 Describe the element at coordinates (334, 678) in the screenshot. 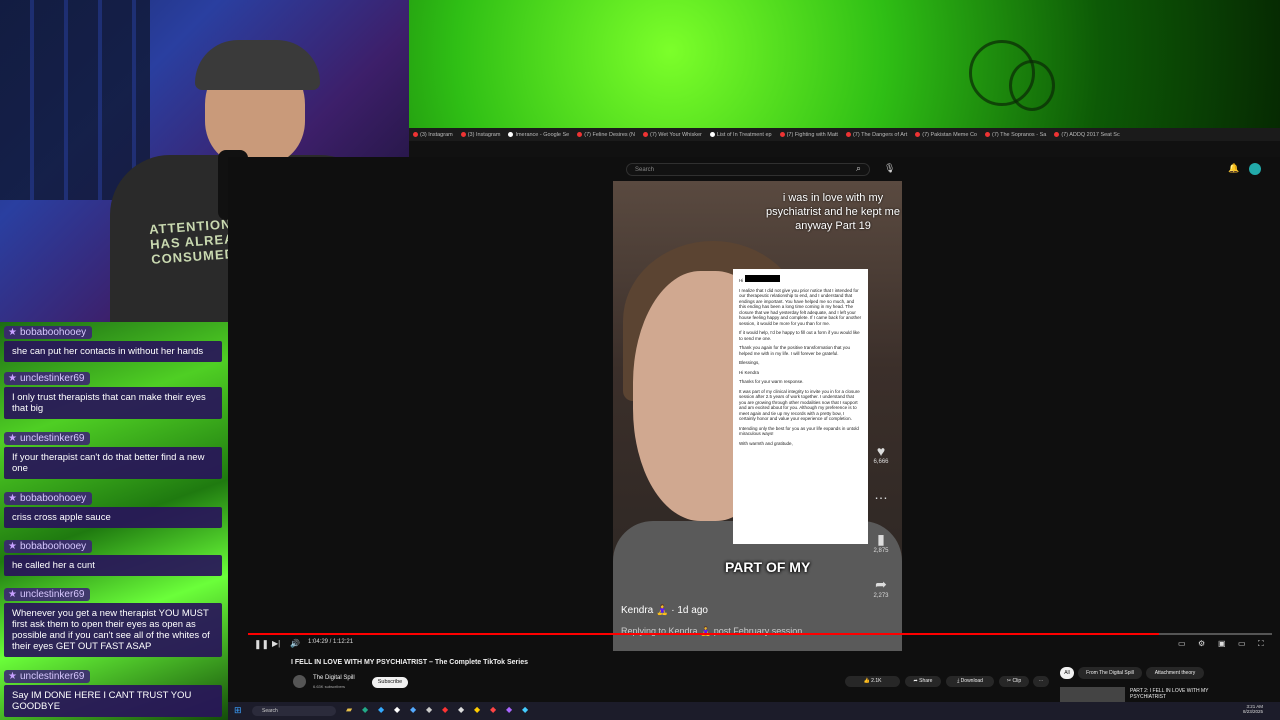

I see `channel-name: The Digital Spill` at that location.